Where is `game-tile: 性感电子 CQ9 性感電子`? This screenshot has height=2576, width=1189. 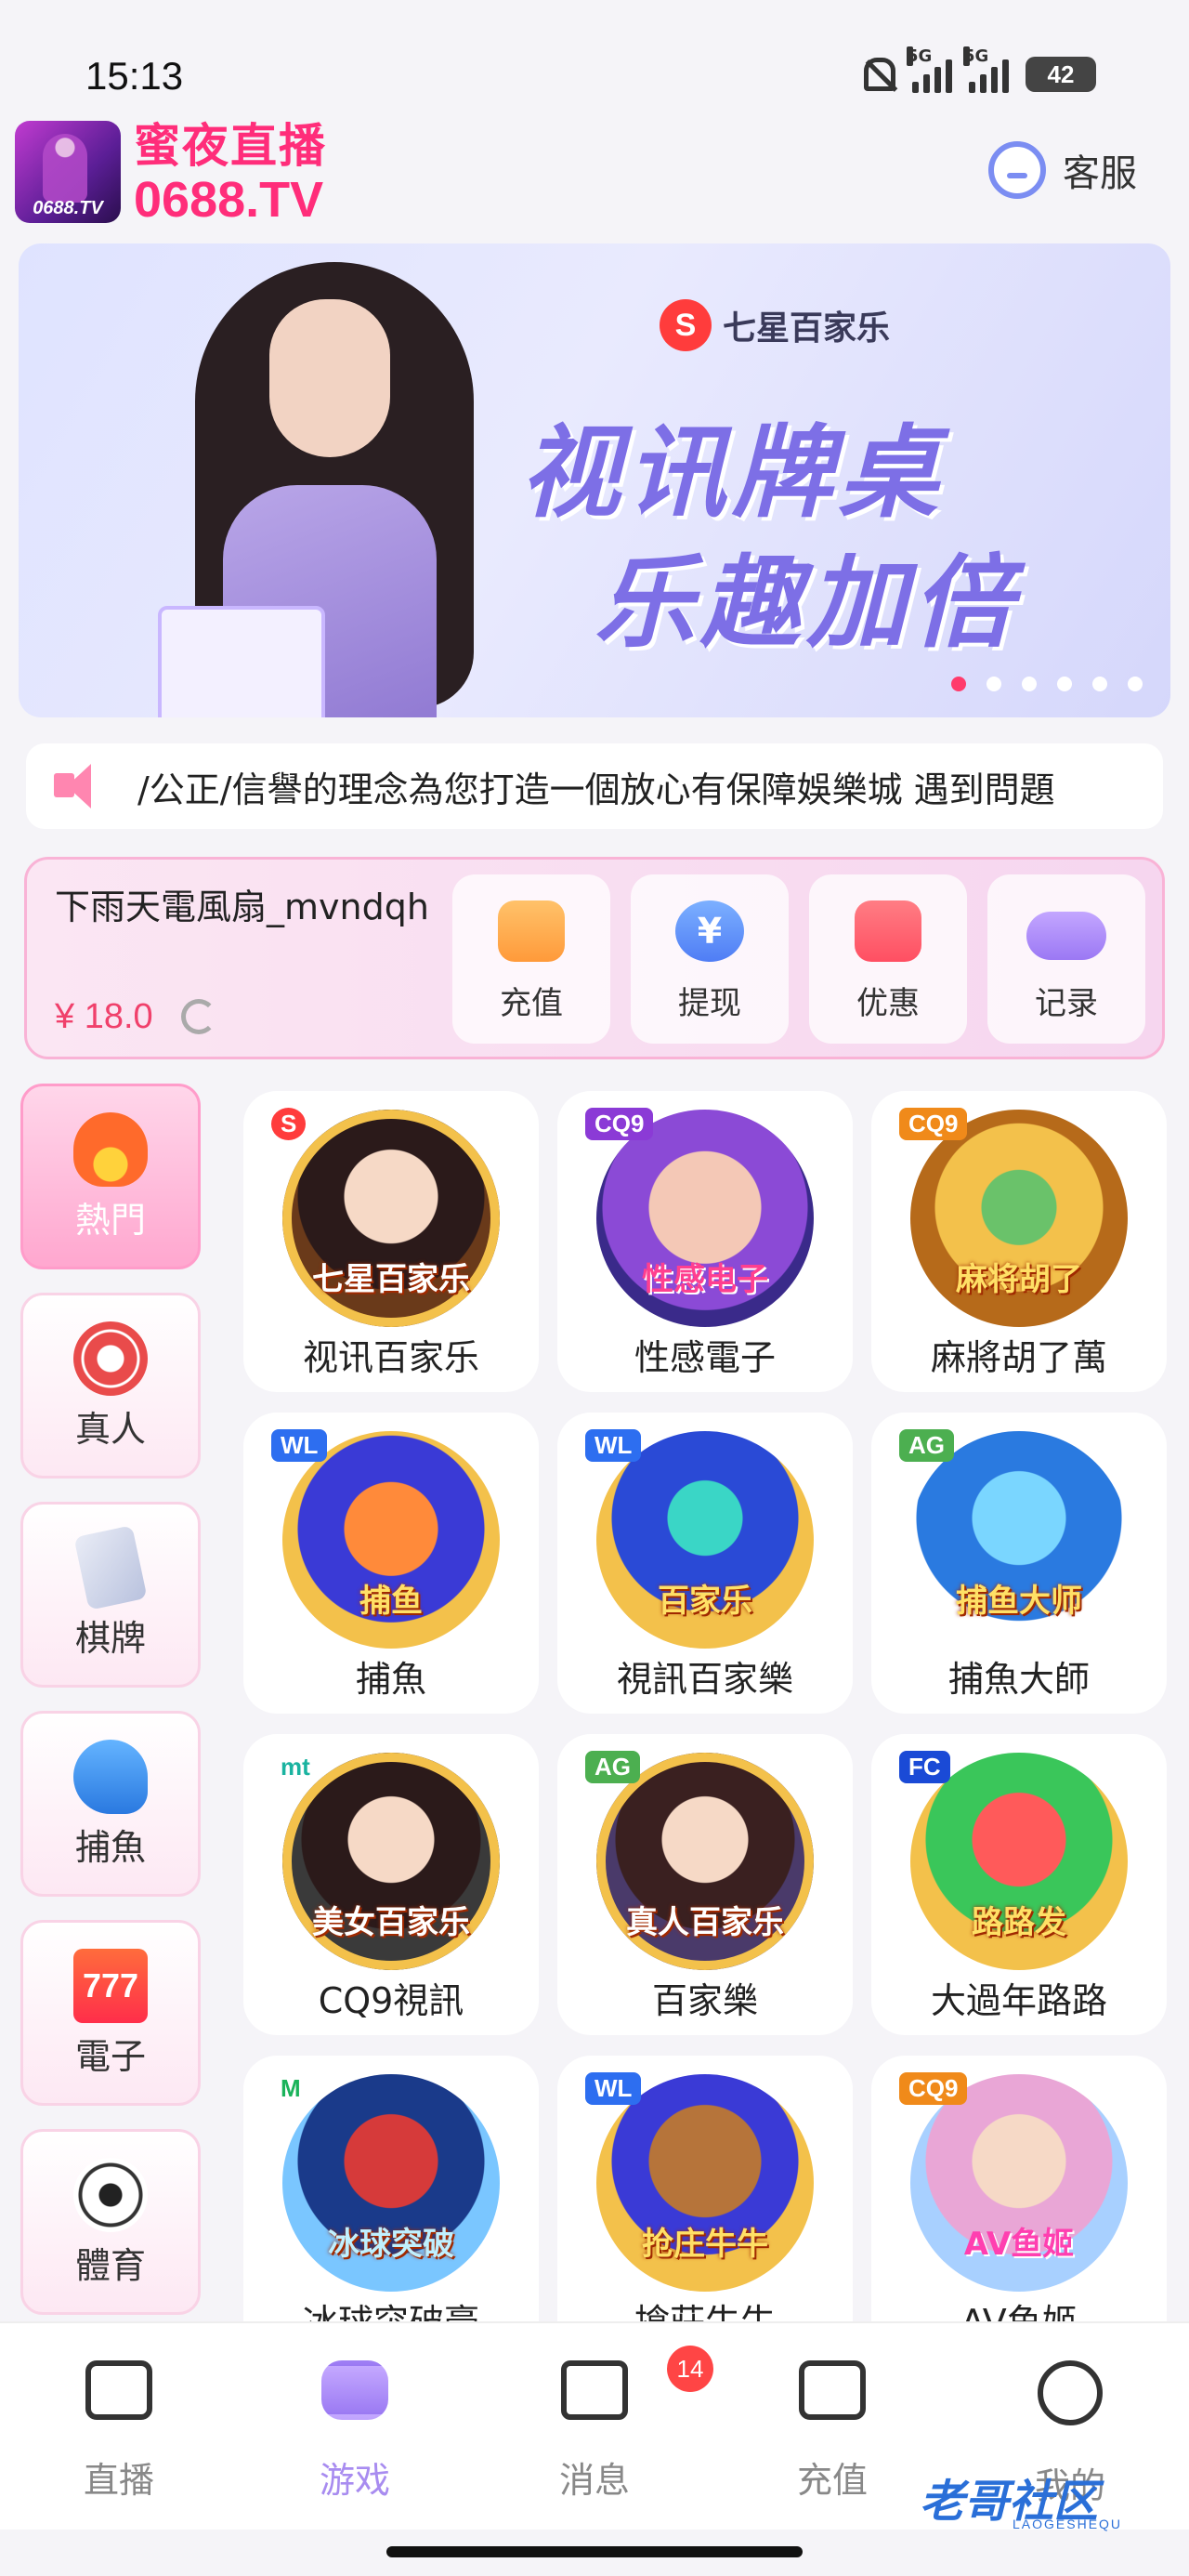
game-tile: 性感电子 CQ9 性感電子 is located at coordinates (705, 1241).